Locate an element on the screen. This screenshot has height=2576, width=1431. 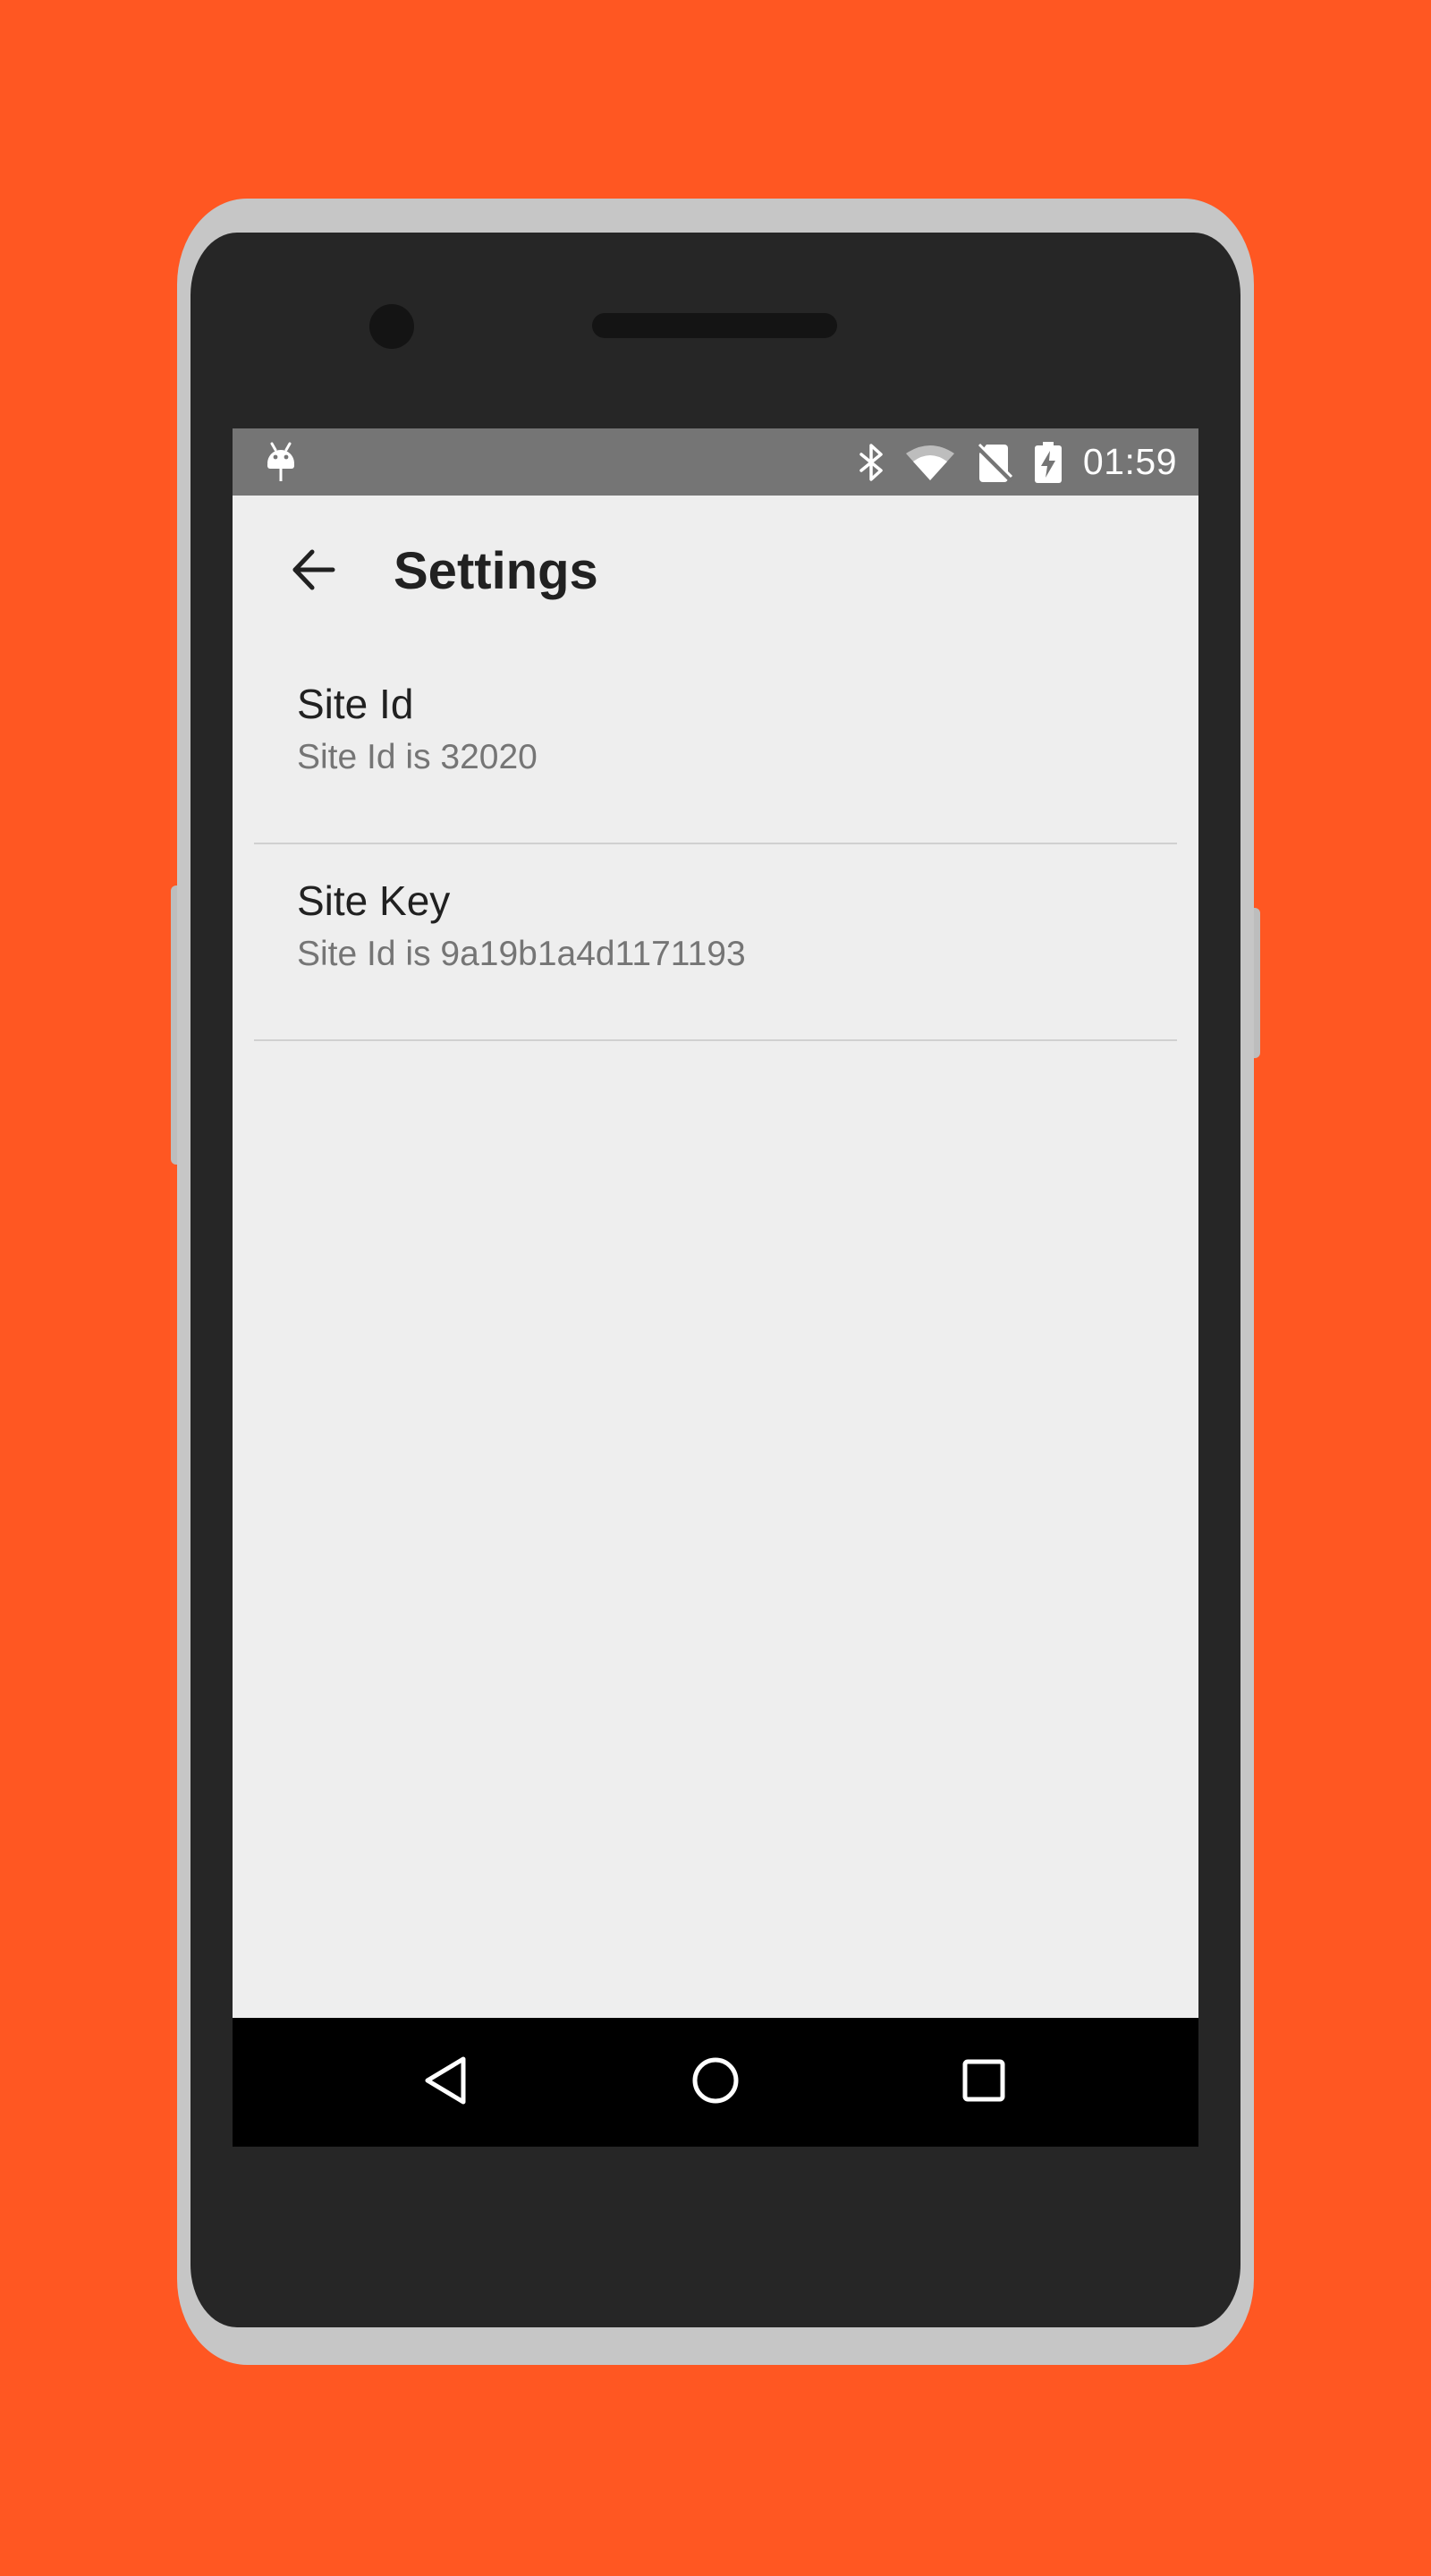
preference-title: Site Id is located at coordinates (356, 704).